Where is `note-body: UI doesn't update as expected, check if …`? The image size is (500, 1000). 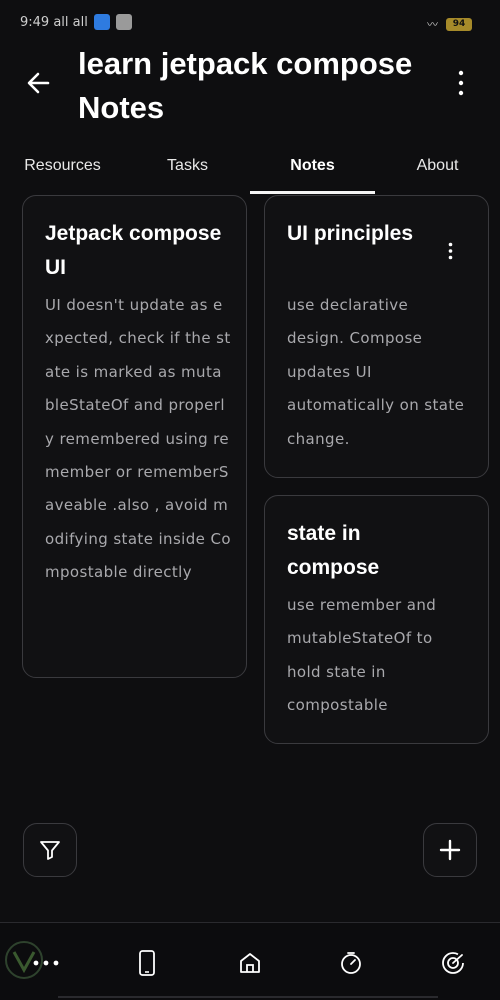
note-body: UI doesn't update as expected, check if … is located at coordinates (138, 439).